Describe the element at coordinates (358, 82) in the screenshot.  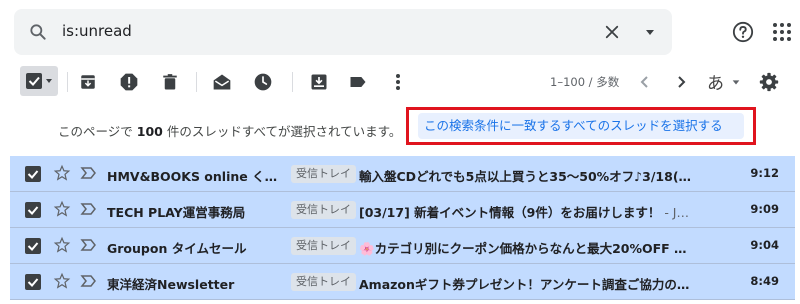
I see `label-icon` at that location.